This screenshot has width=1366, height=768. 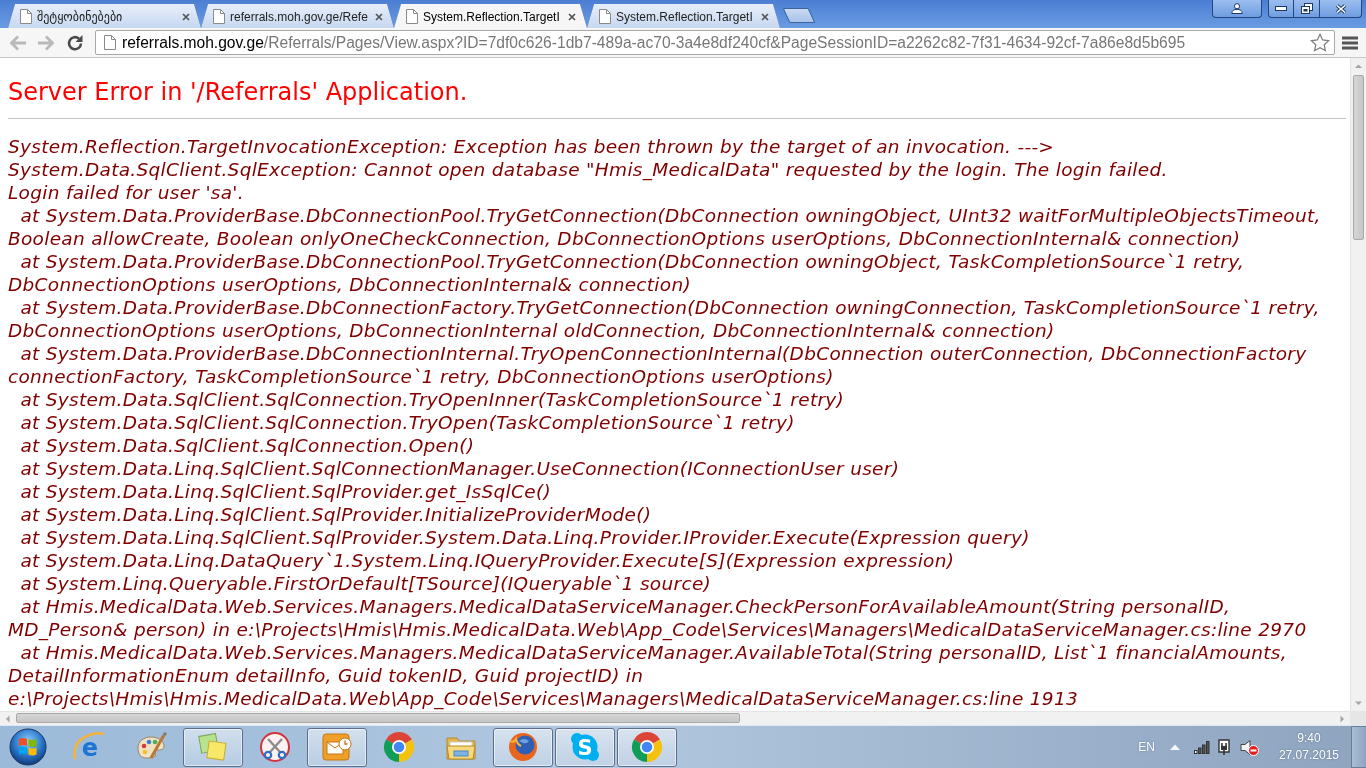 What do you see at coordinates (1224, 747) in the screenshot?
I see `power-plug-icon` at bounding box center [1224, 747].